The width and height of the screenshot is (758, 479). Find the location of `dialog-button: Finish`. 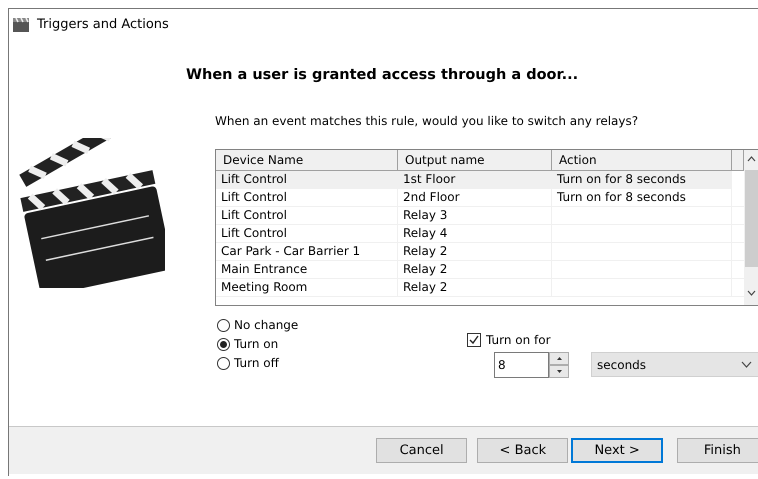

dialog-button: Finish is located at coordinates (717, 450).